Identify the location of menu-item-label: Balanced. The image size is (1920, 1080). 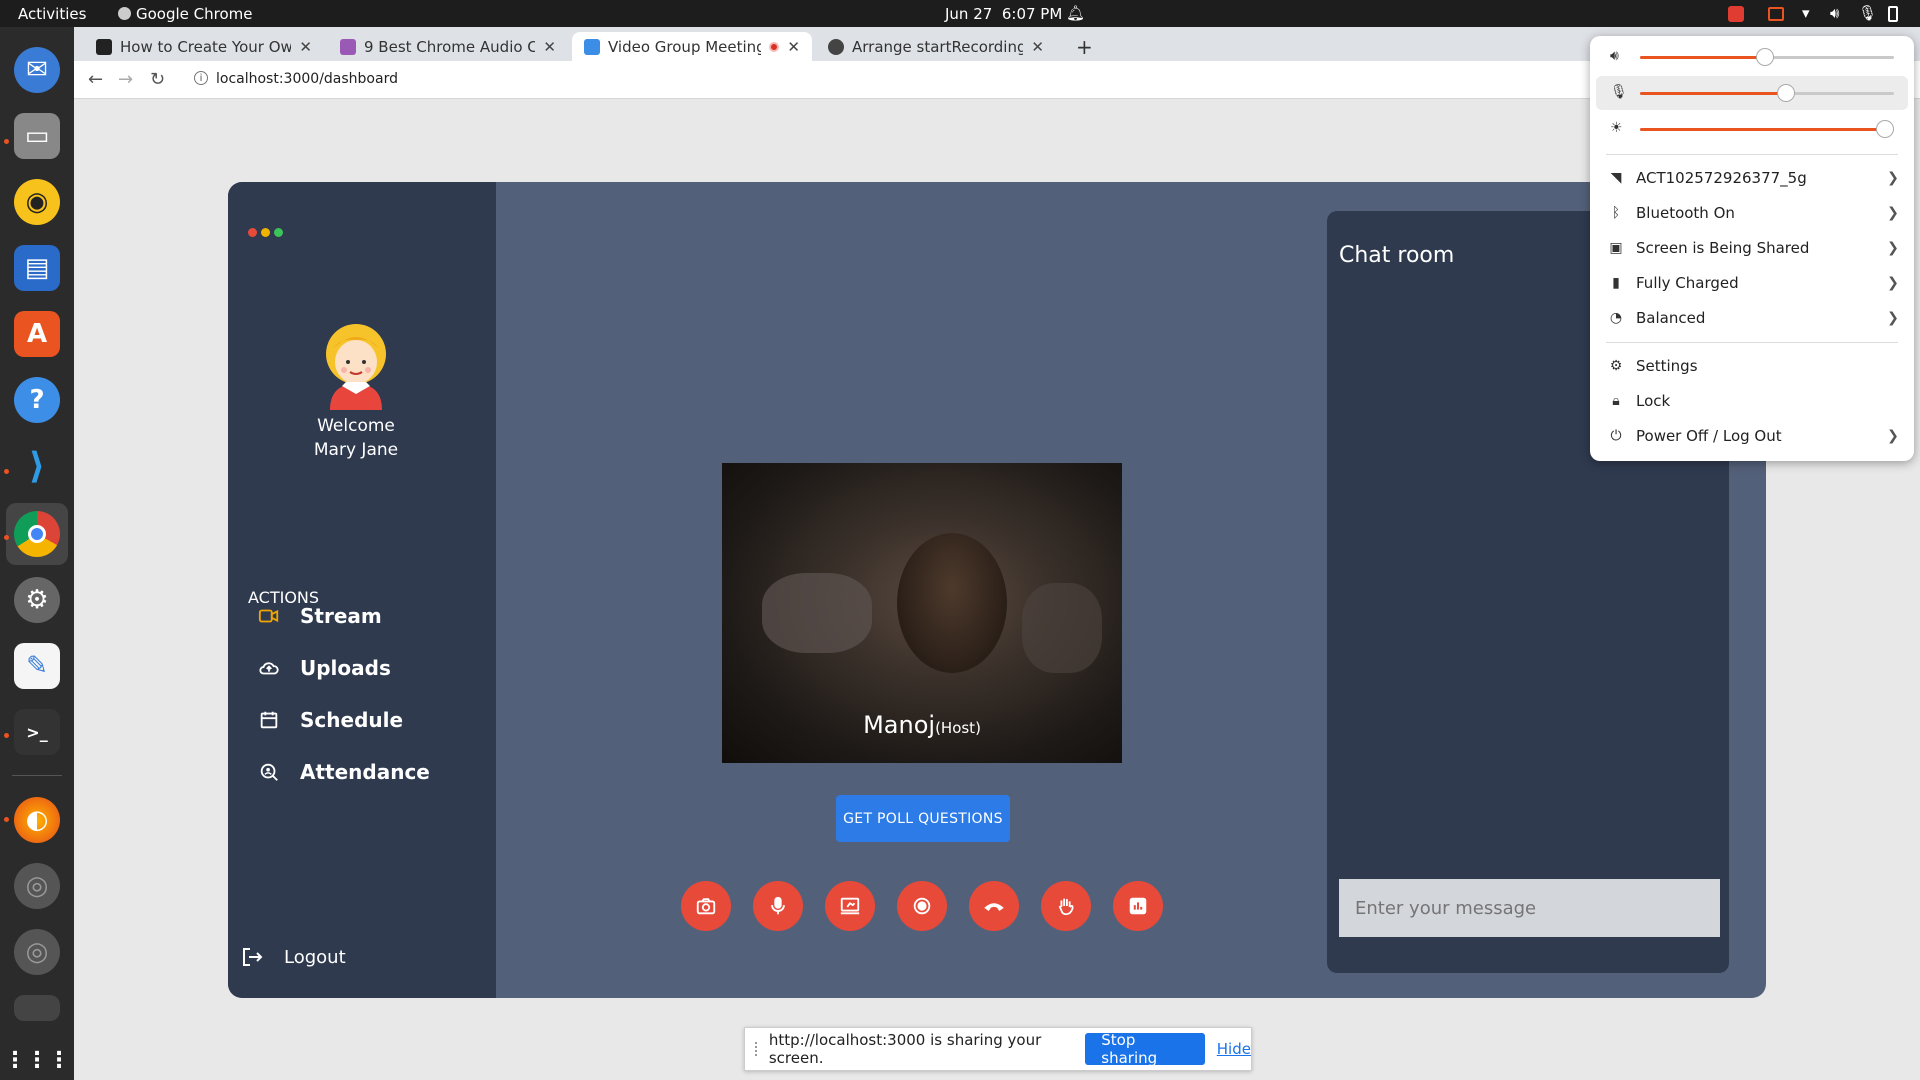
(1671, 318).